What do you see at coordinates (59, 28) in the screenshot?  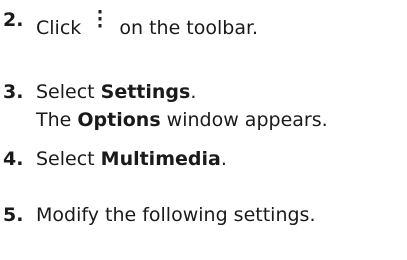 I see `step-text-before-icon: Click` at bounding box center [59, 28].